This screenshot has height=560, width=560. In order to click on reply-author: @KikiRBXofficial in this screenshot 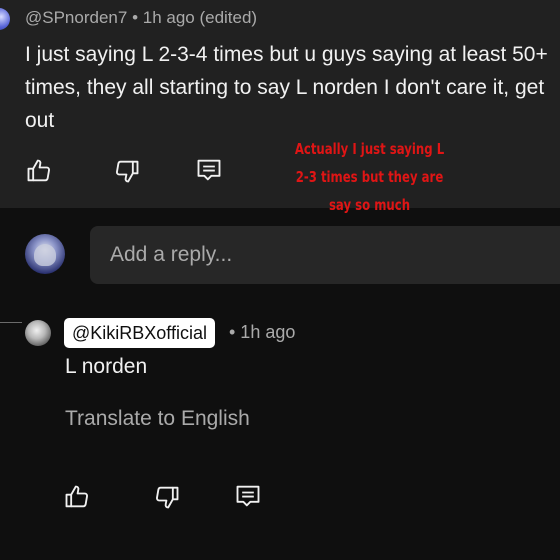, I will do `click(139, 333)`.